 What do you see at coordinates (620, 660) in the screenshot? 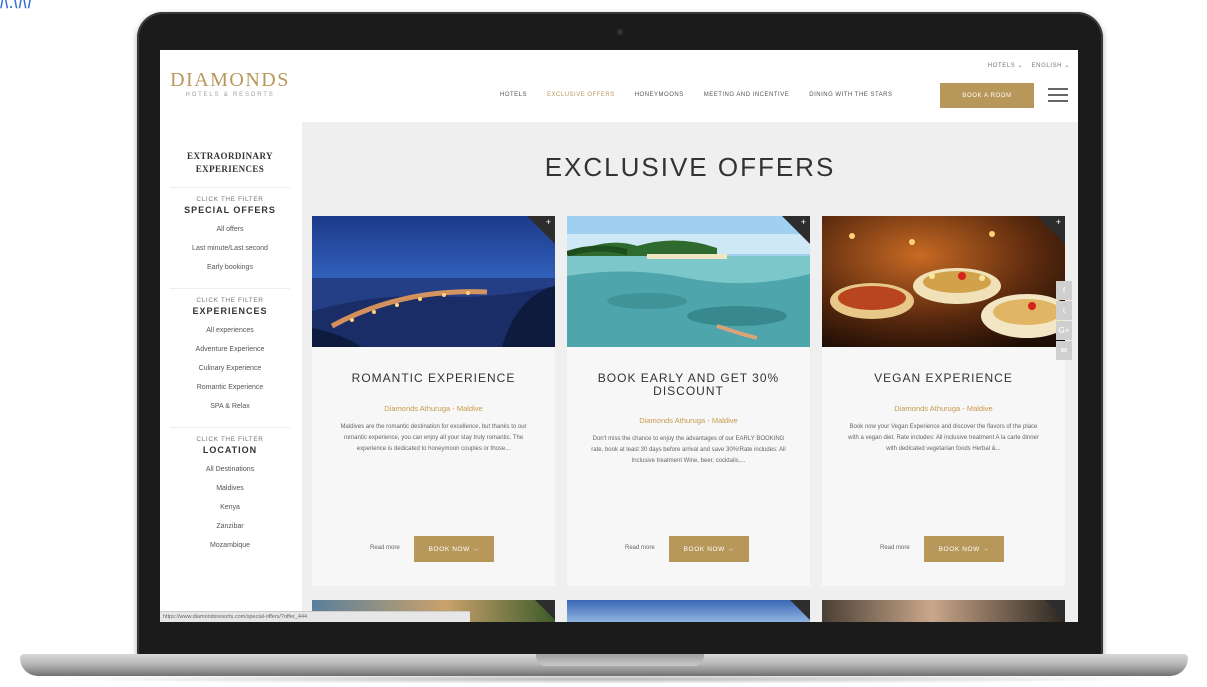
I see `laptop-notch` at bounding box center [620, 660].